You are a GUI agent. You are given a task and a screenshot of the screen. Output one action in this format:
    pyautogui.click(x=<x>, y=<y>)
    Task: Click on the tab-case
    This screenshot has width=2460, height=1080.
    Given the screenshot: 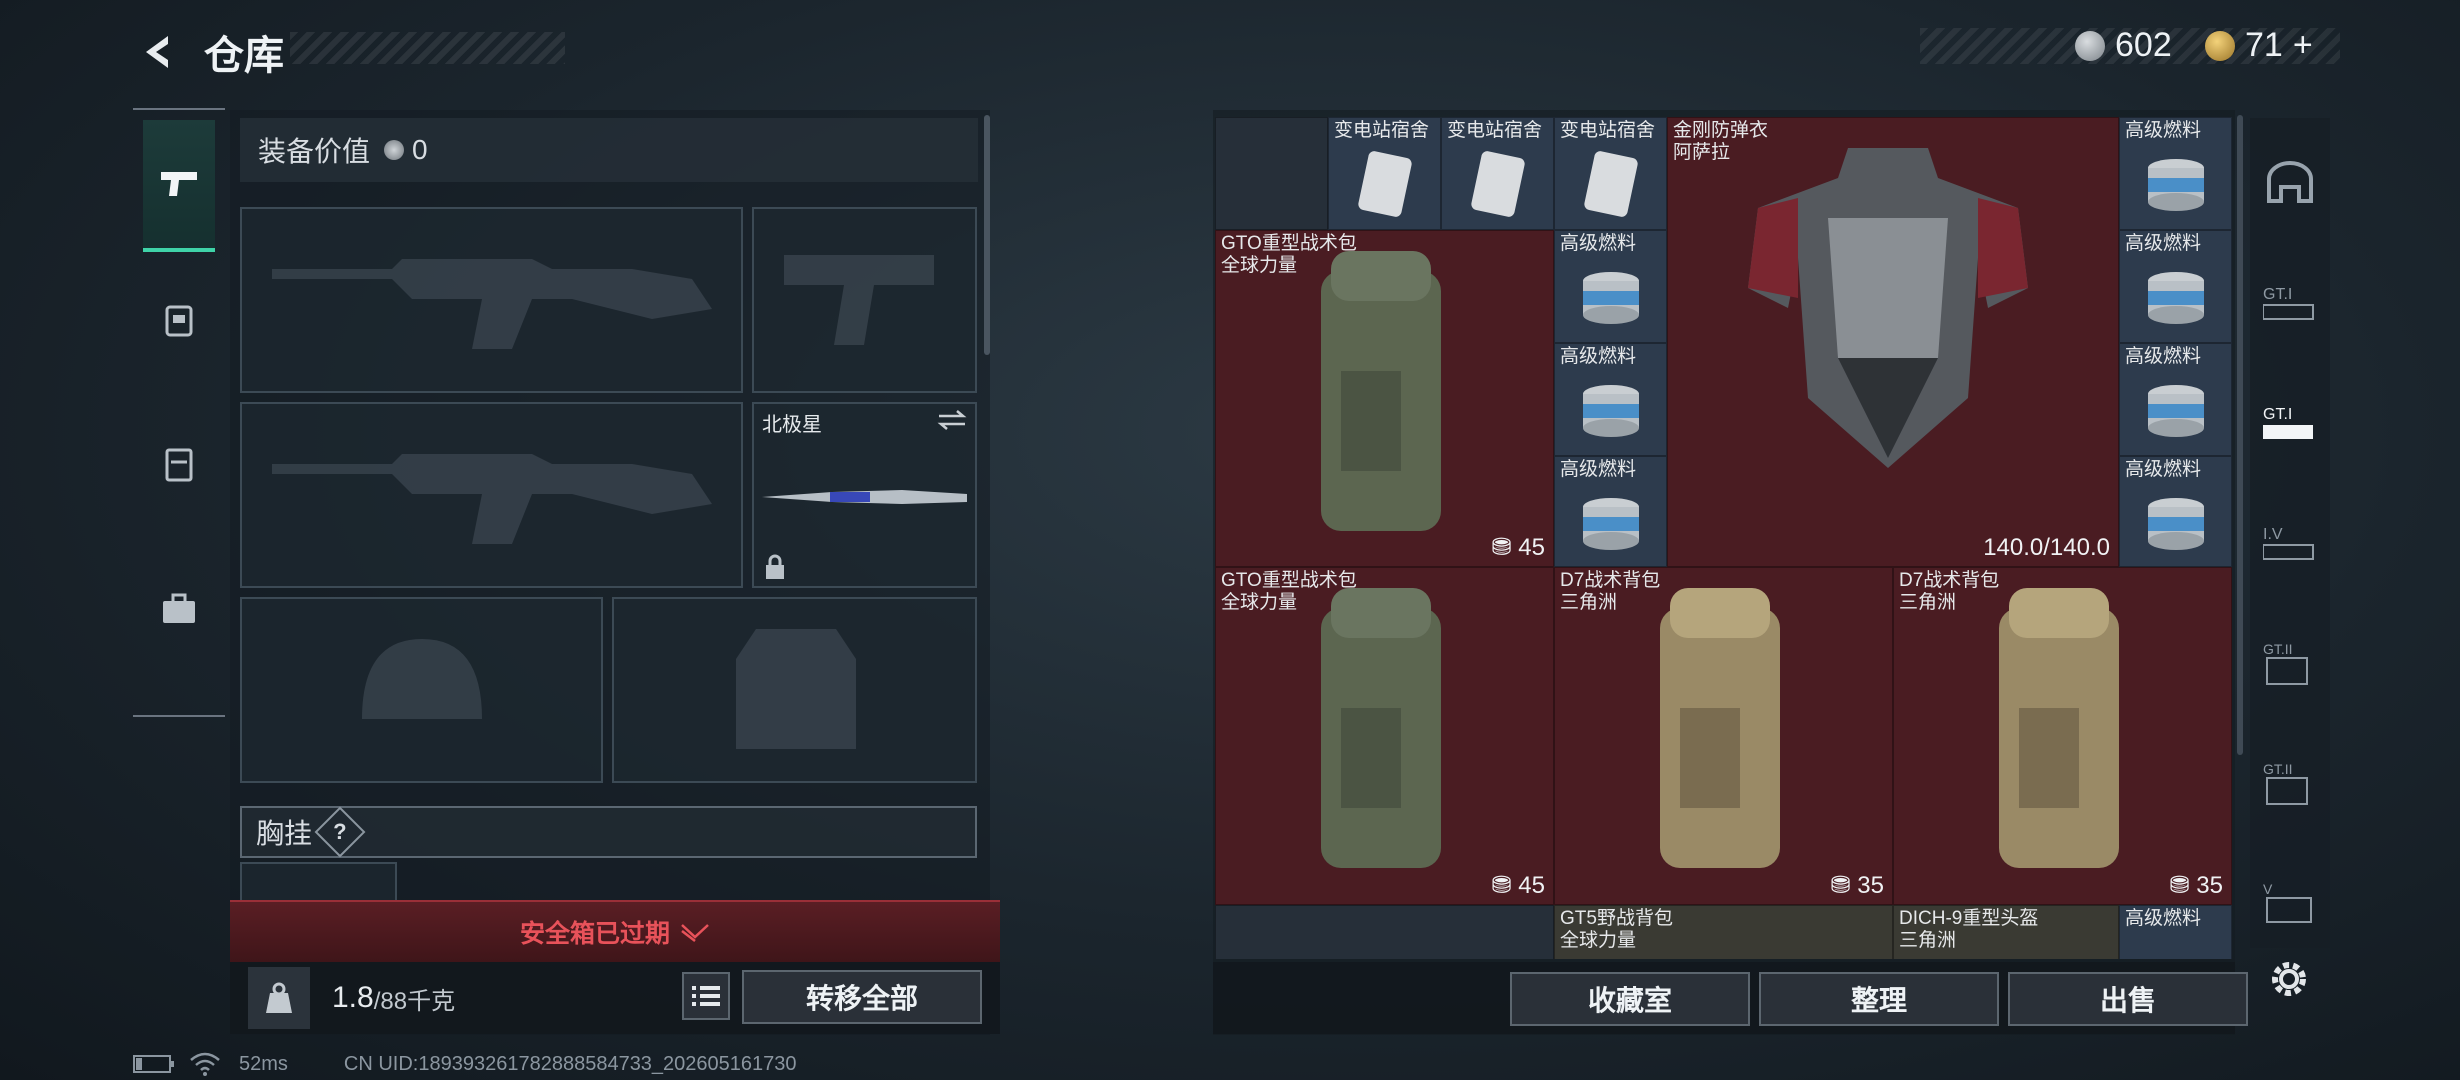 What is the action you would take?
    pyautogui.click(x=179, y=609)
    